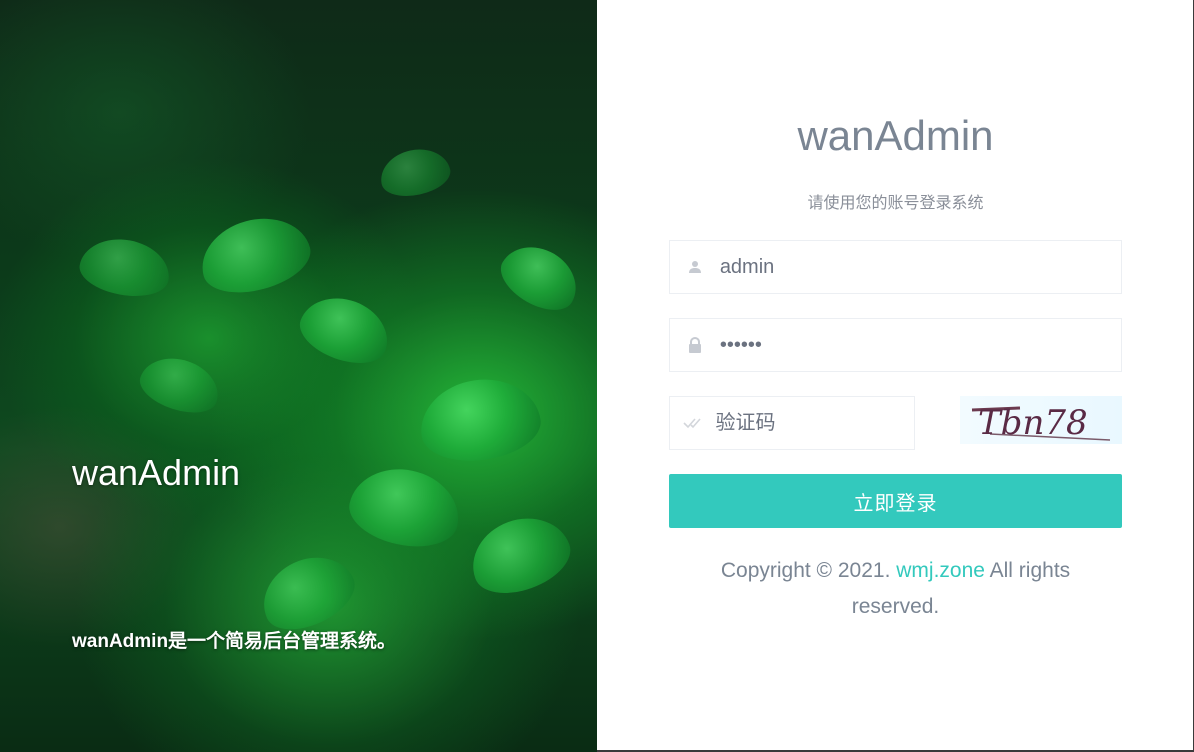  I want to click on login-subtitle: 请使用您的账号登录系统, so click(895, 203).